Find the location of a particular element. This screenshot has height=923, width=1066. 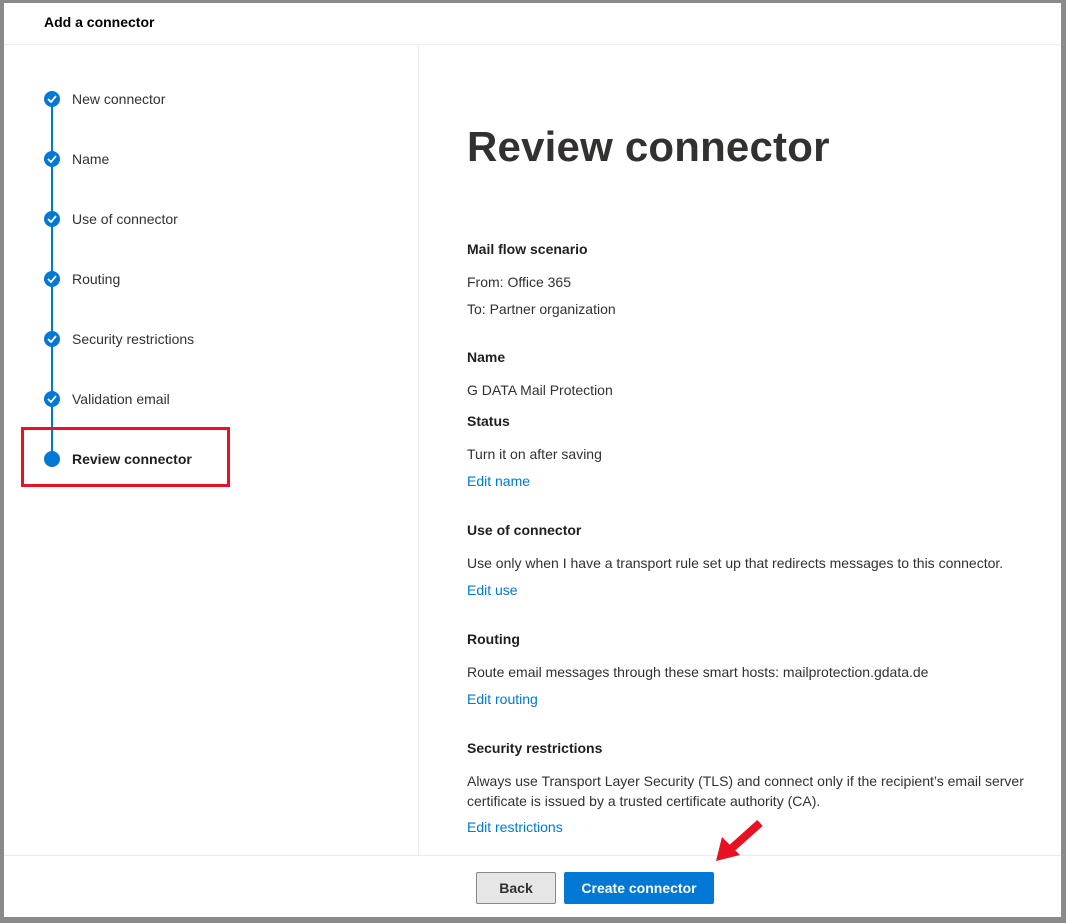

step-label: Validation email is located at coordinates (121, 399).